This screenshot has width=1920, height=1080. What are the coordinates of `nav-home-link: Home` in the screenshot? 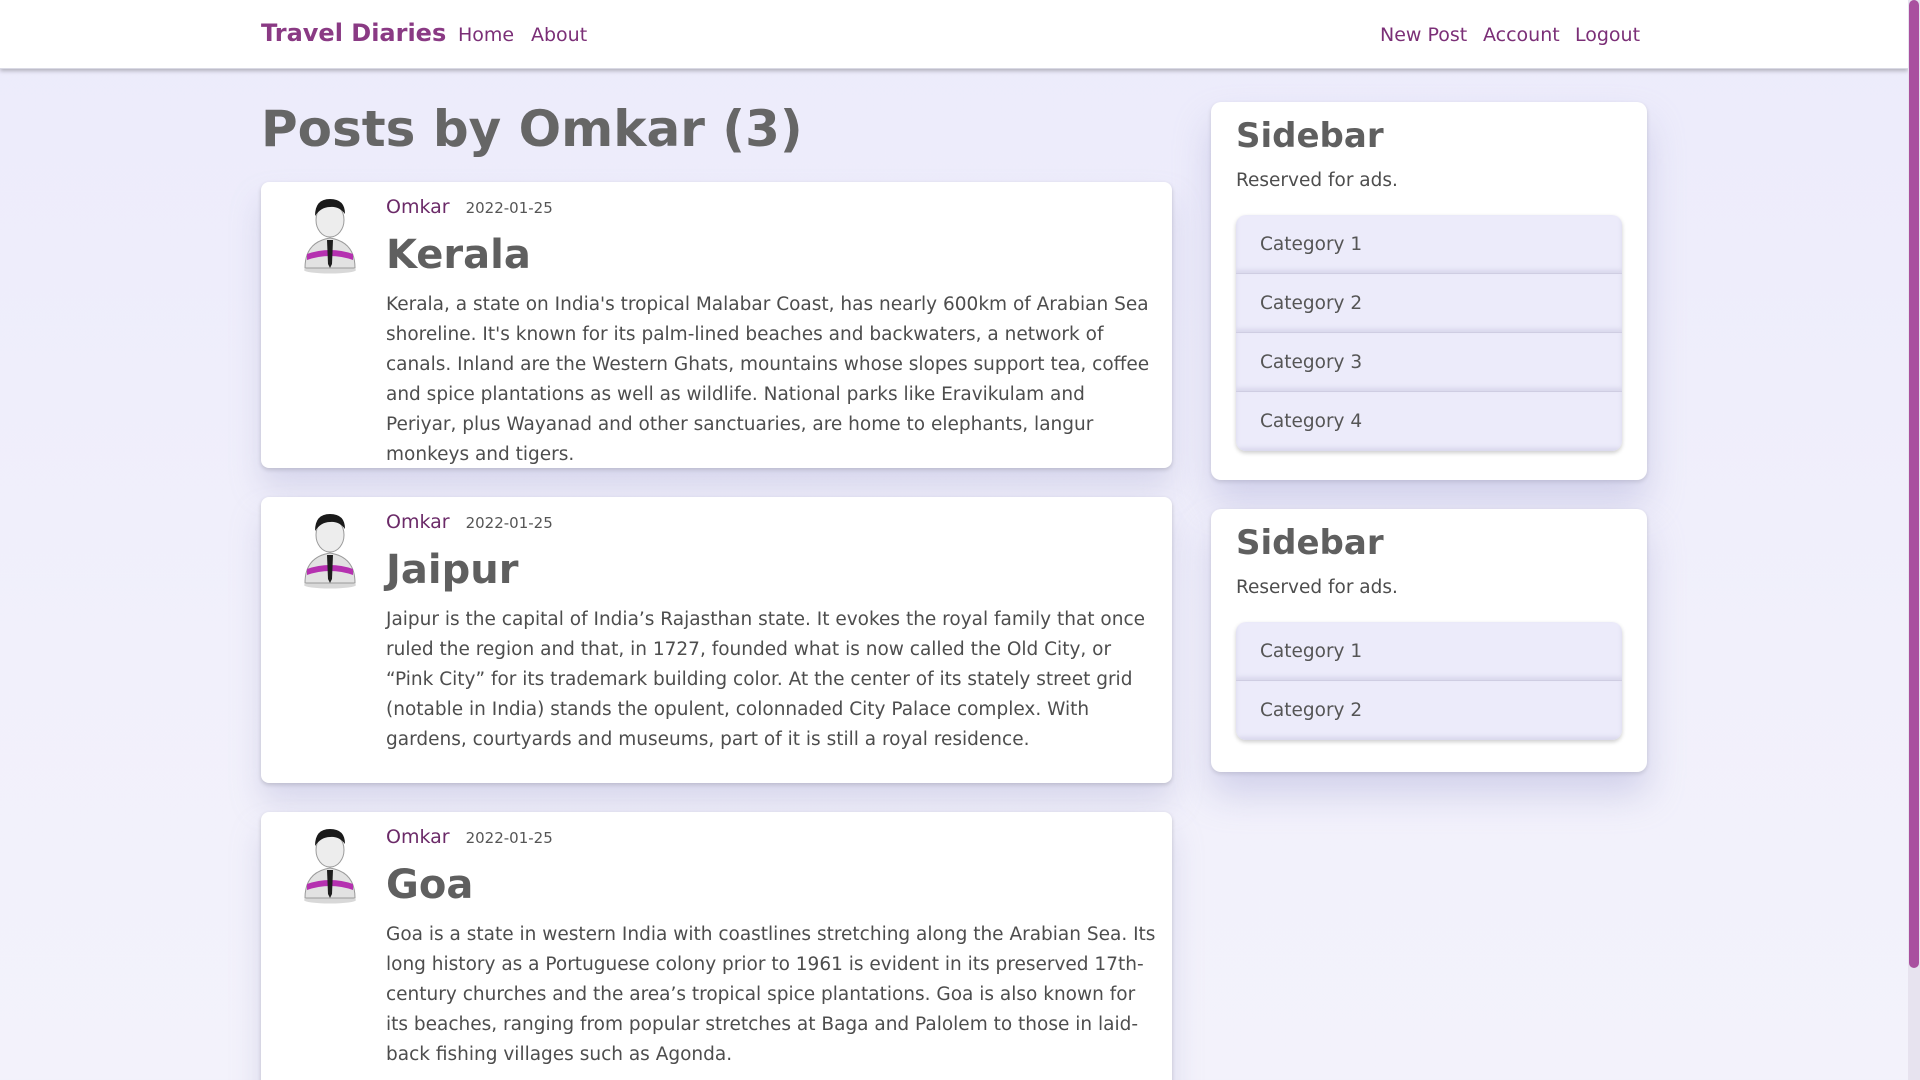 It's located at (486, 35).